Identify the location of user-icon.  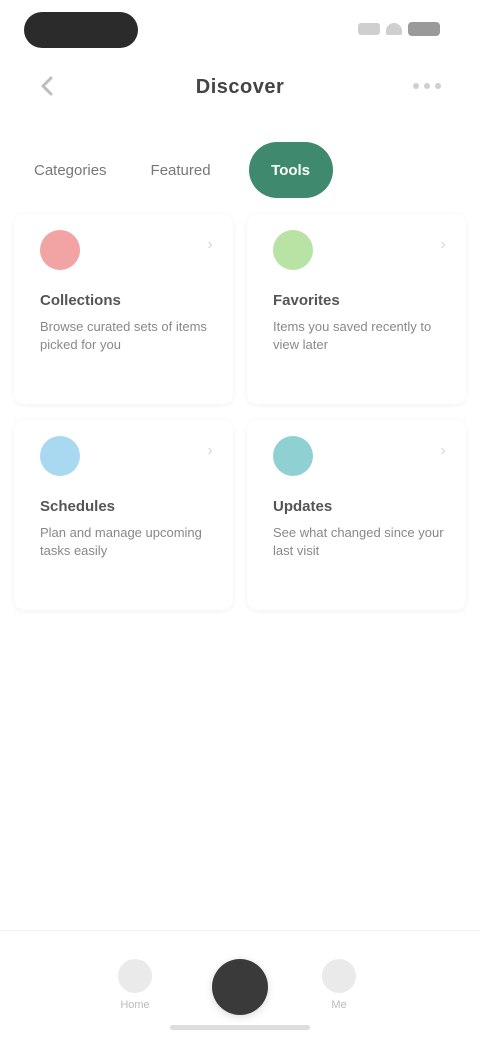
(339, 976).